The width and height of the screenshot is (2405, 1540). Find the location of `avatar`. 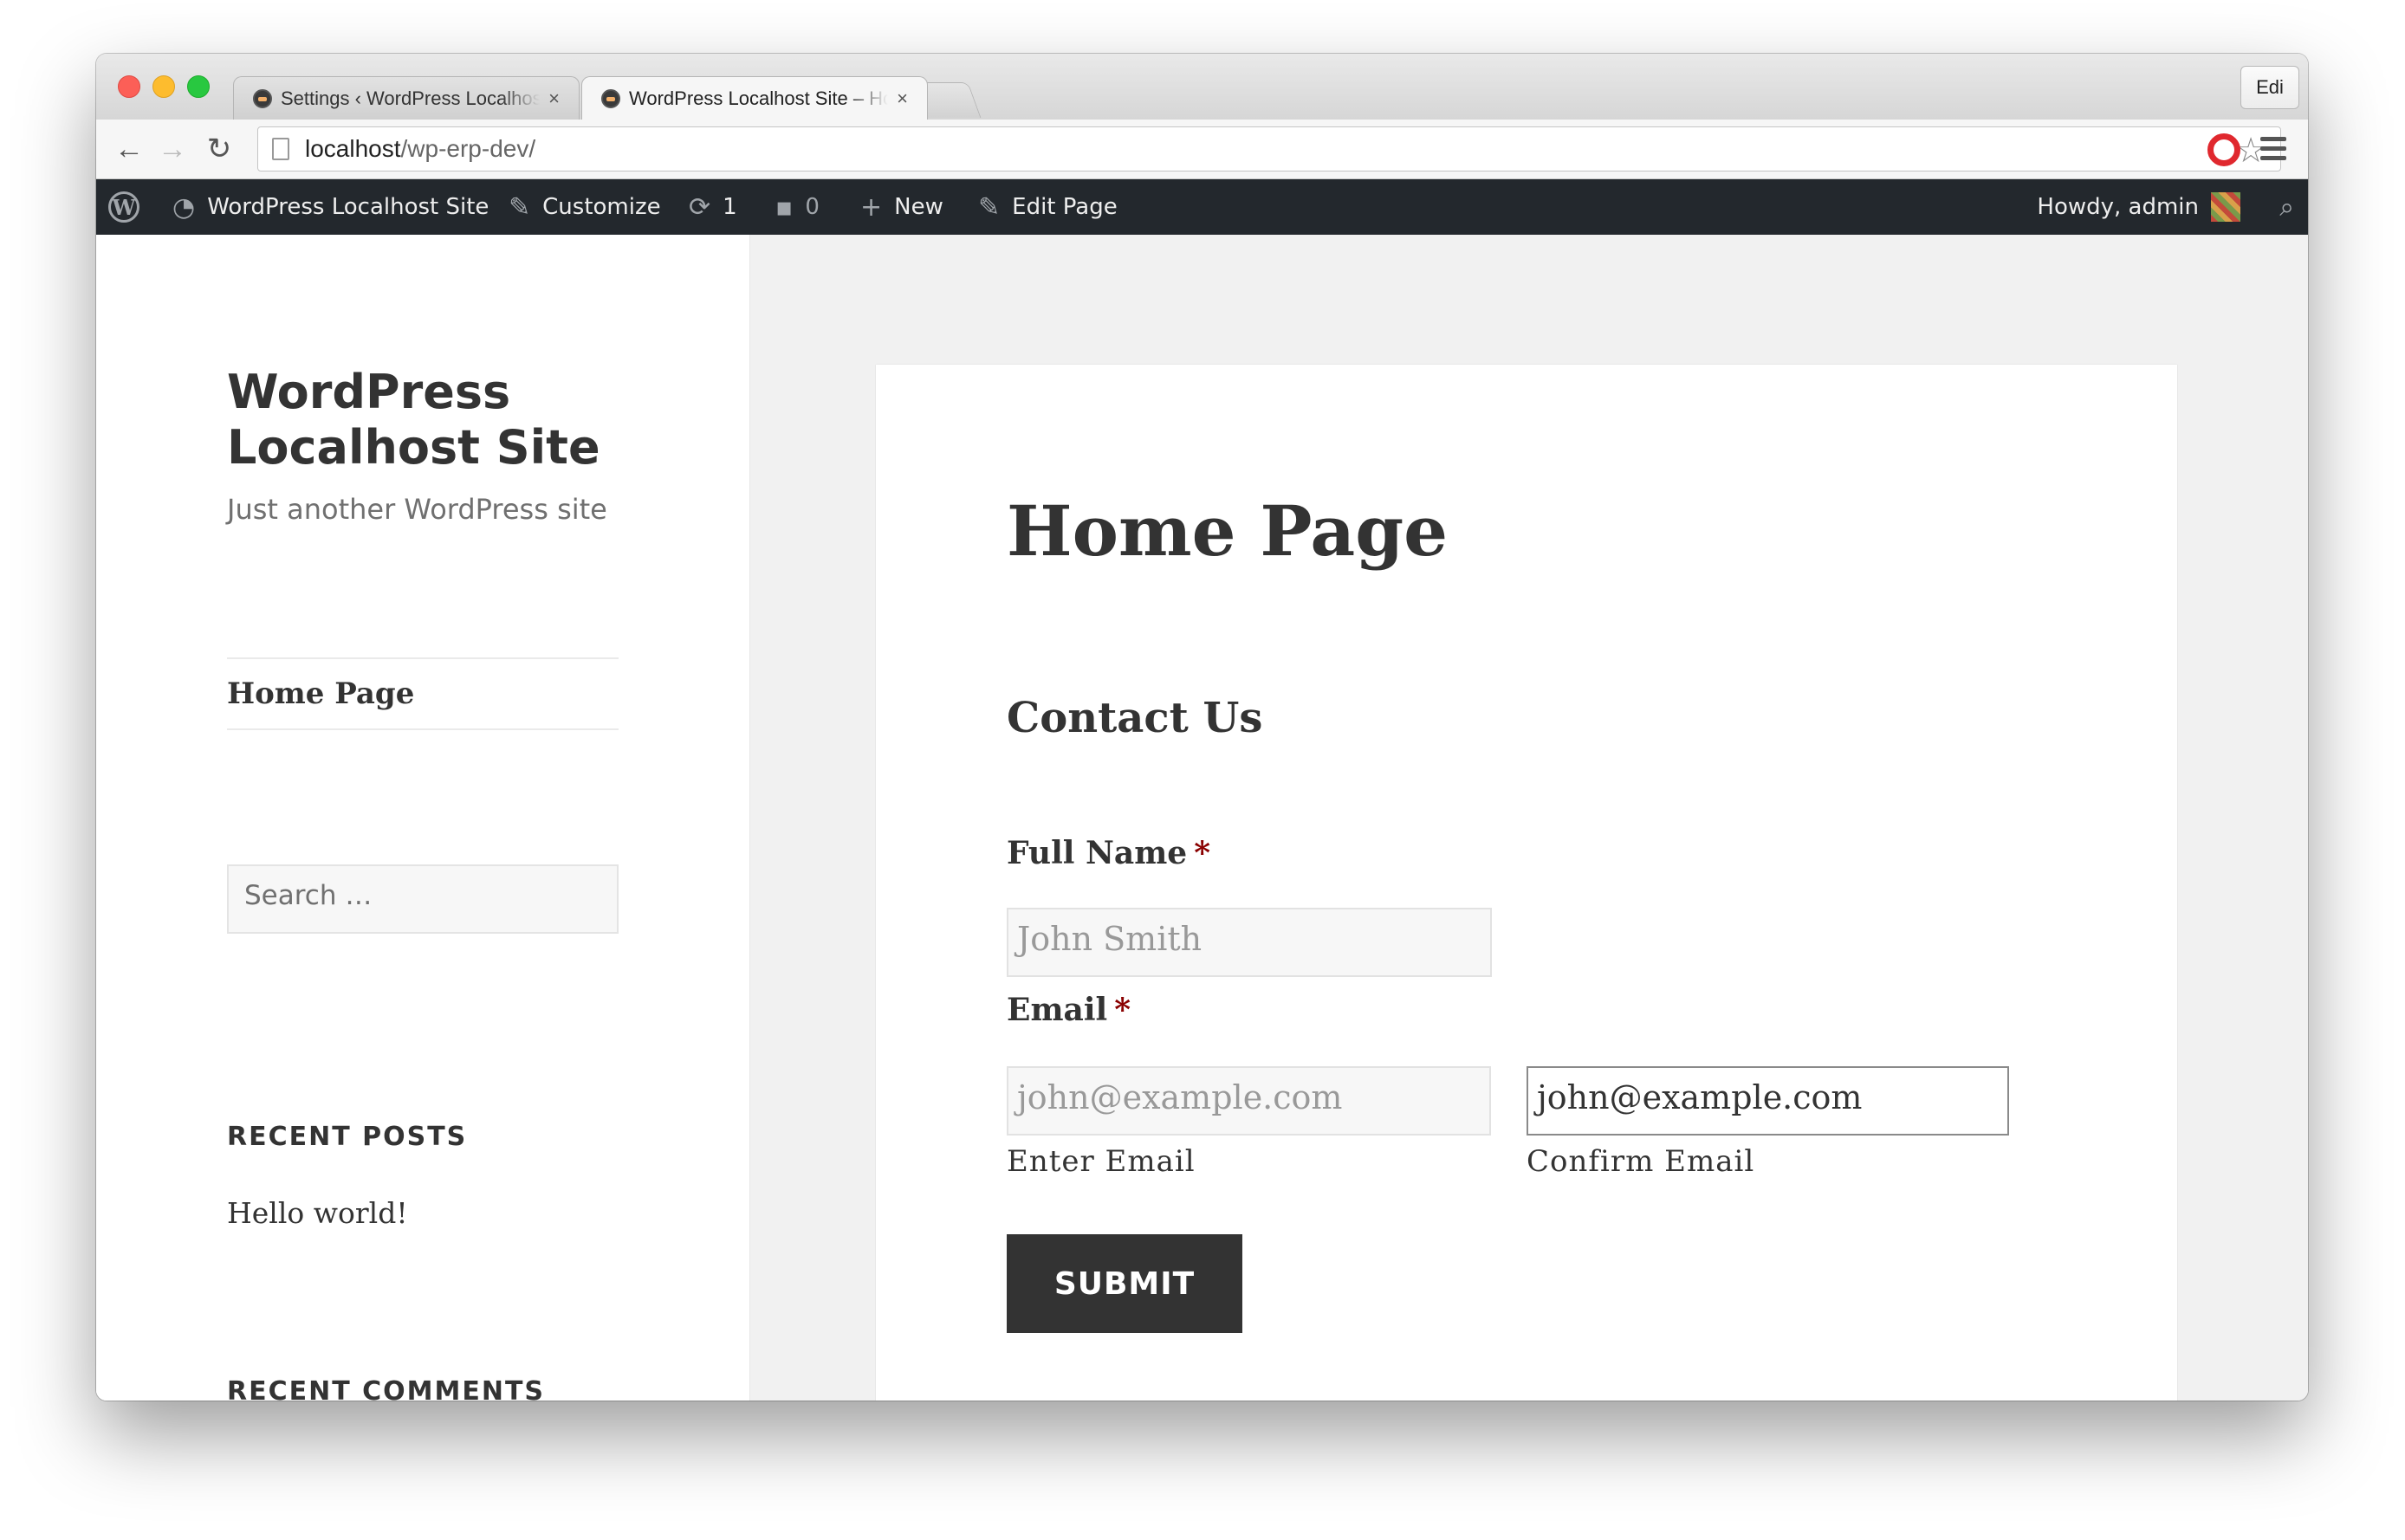

avatar is located at coordinates (2225, 207).